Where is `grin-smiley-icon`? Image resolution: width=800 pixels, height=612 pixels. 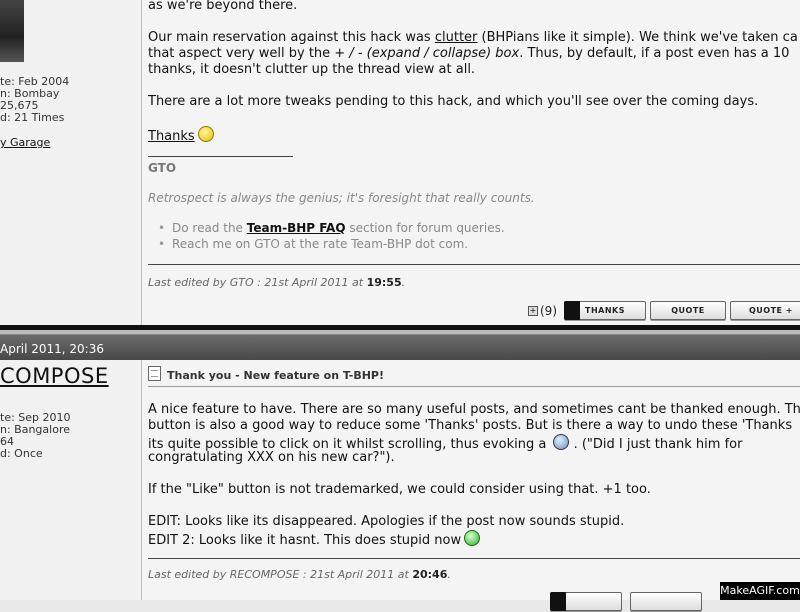 grin-smiley-icon is located at coordinates (472, 538).